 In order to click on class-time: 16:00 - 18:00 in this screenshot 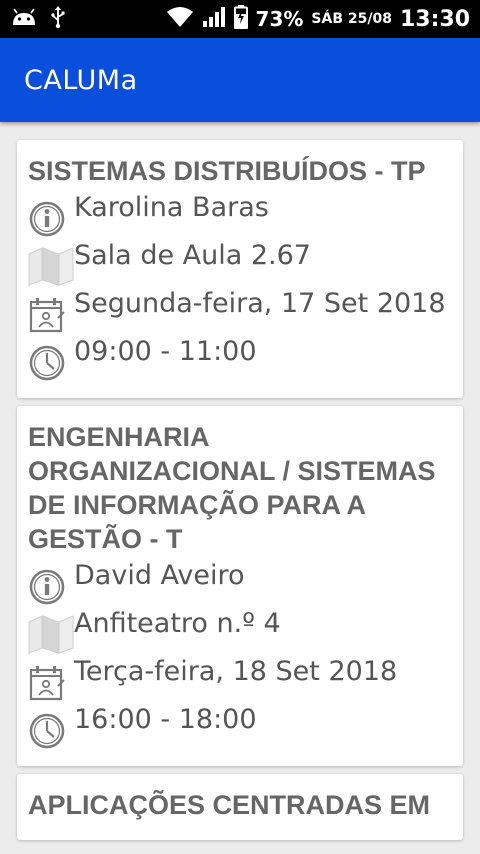, I will do `click(165, 719)`.